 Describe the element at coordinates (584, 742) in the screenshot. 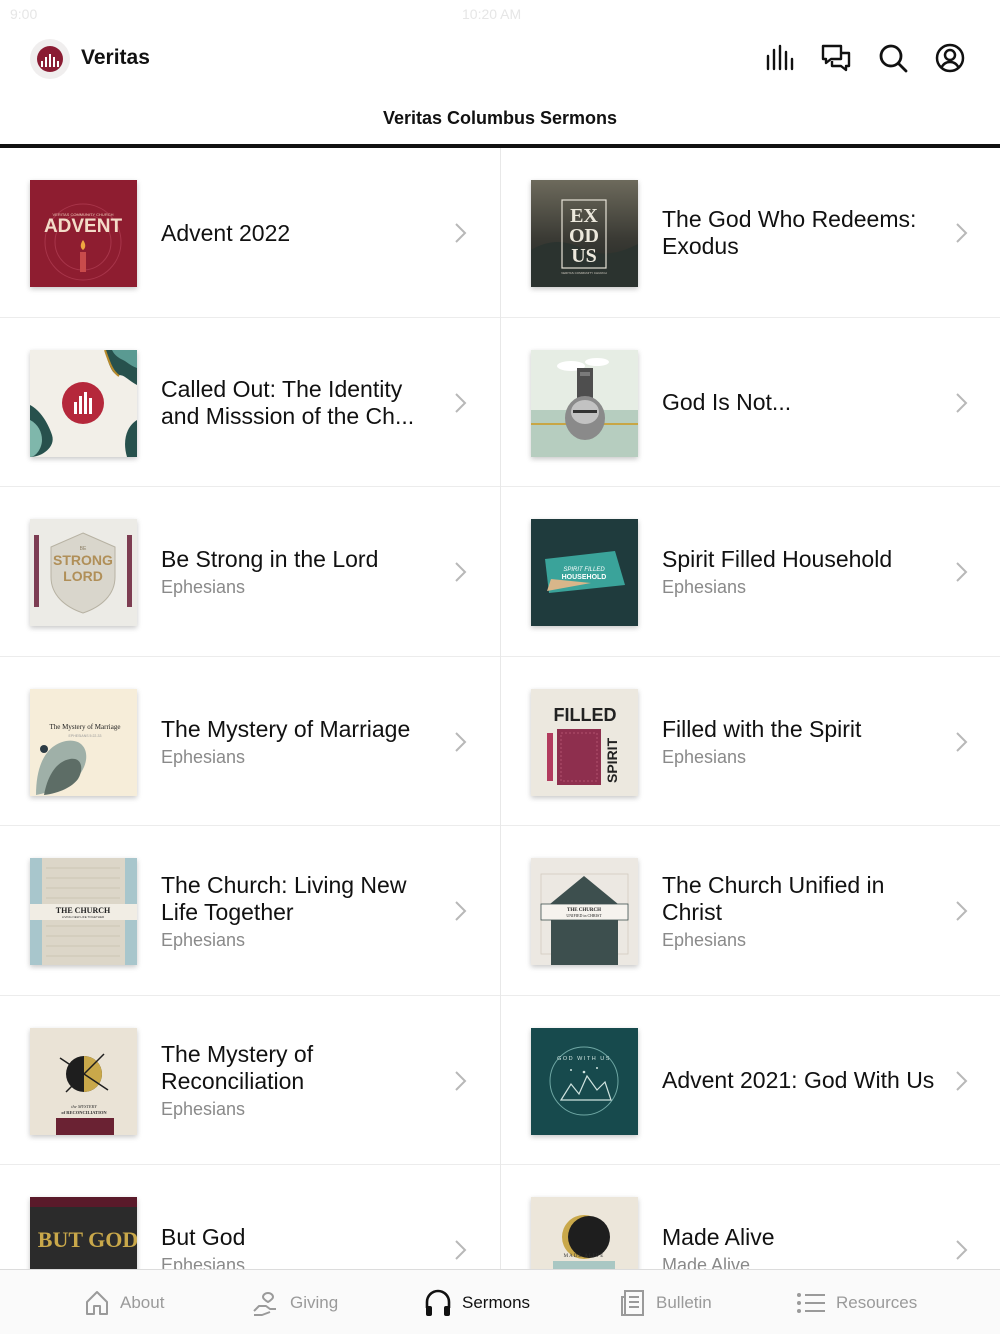

I see `series-artwork: FILLED SPIRIT` at that location.